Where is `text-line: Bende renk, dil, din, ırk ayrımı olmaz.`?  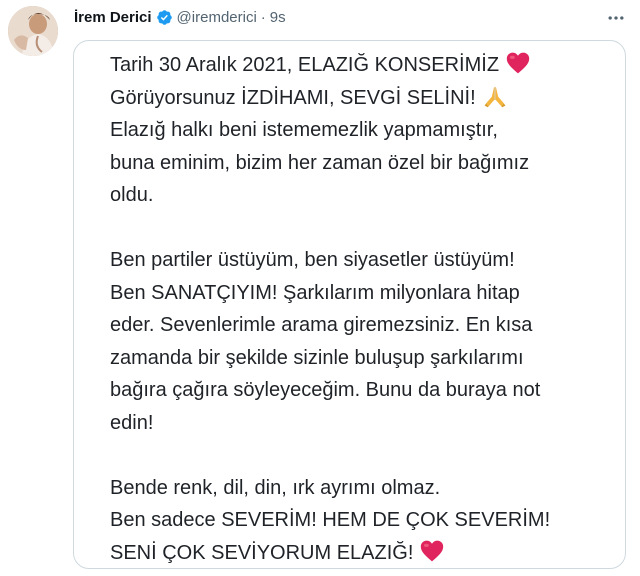
text-line: Bende renk, dil, din, ırk ayrımı olmaz. is located at coordinates (275, 487).